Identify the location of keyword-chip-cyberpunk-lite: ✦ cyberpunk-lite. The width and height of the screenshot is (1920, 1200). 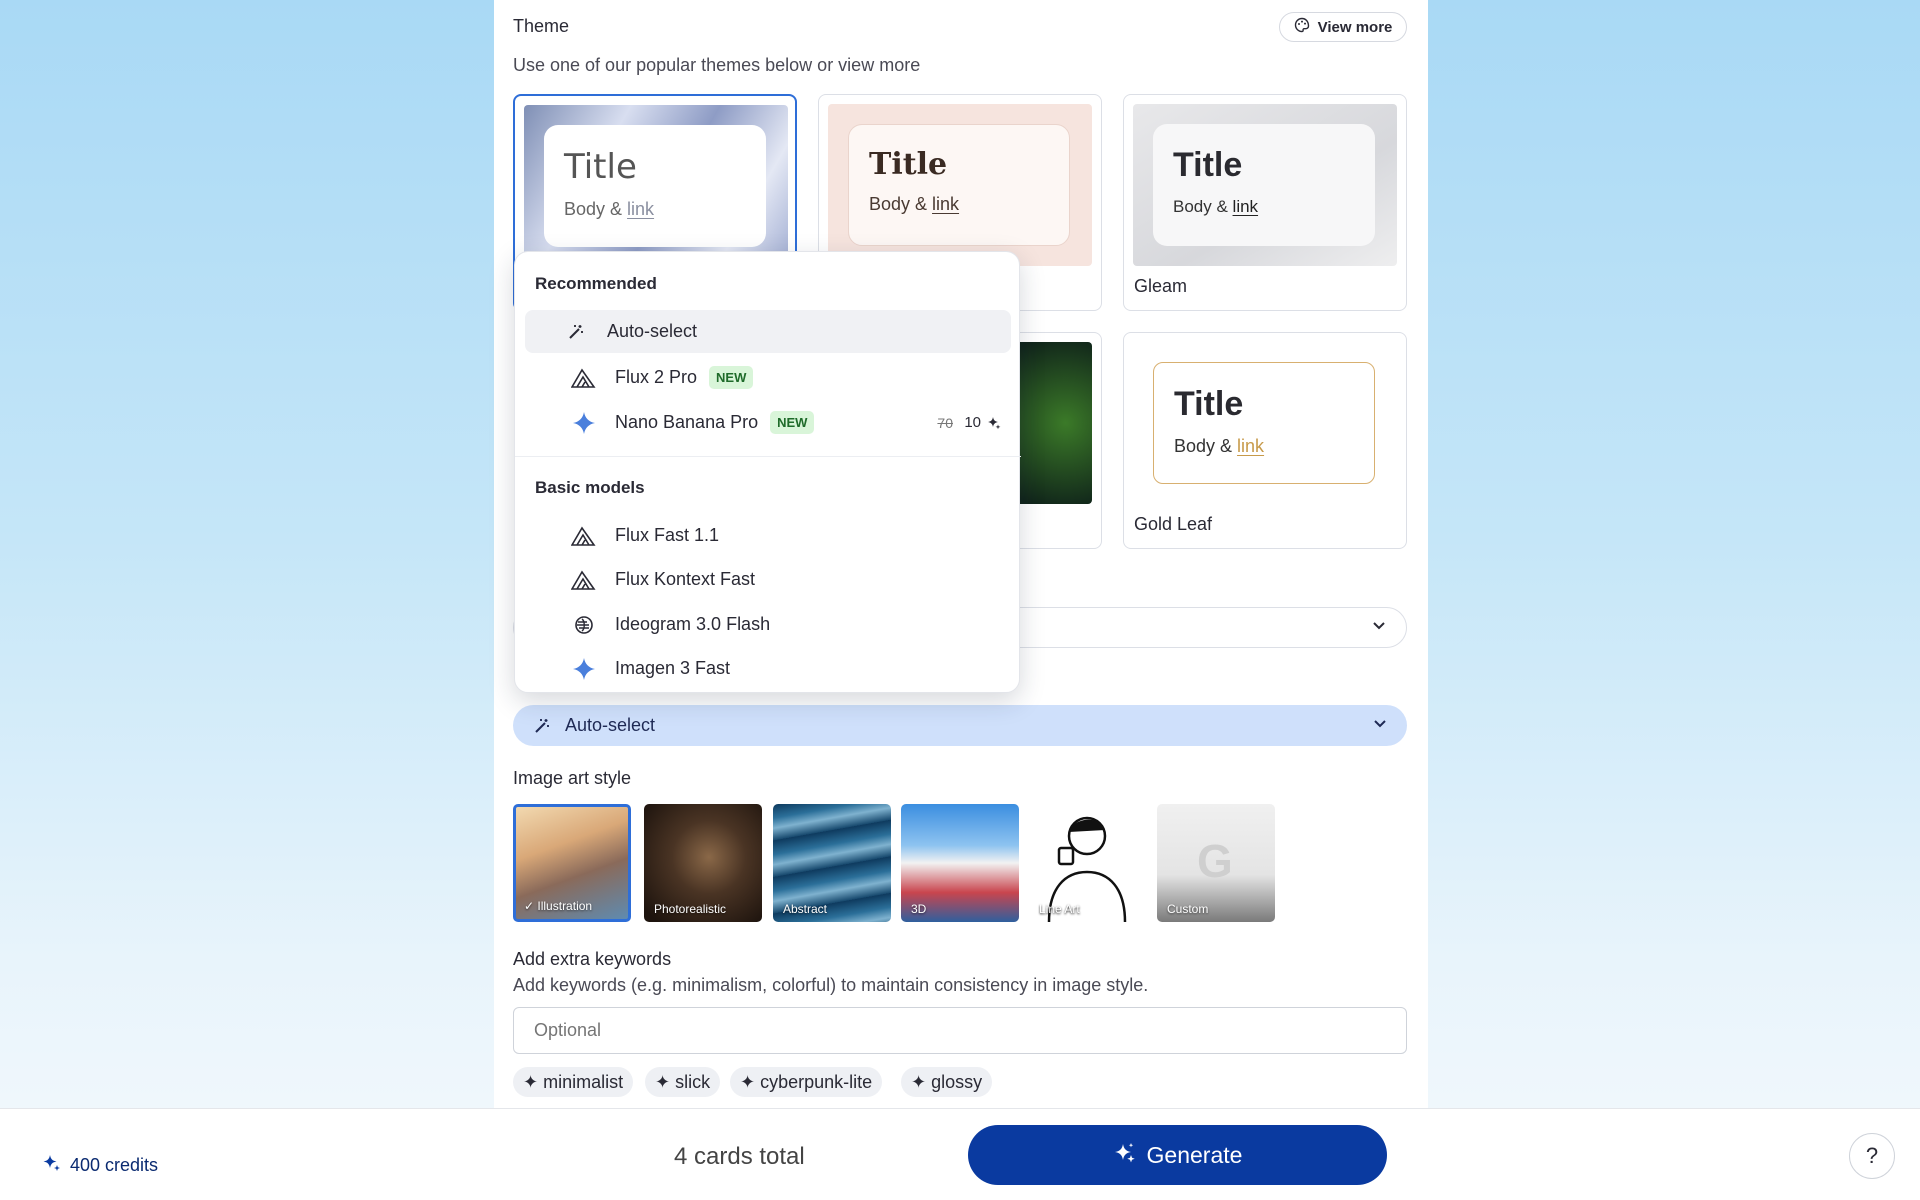
(806, 1082).